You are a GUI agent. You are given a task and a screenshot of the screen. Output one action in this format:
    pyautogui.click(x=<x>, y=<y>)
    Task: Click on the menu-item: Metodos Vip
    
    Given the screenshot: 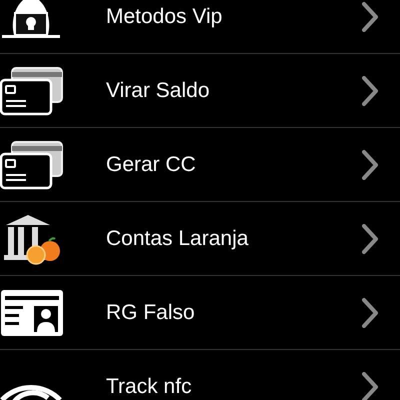 What is the action you would take?
    pyautogui.click(x=200, y=27)
    